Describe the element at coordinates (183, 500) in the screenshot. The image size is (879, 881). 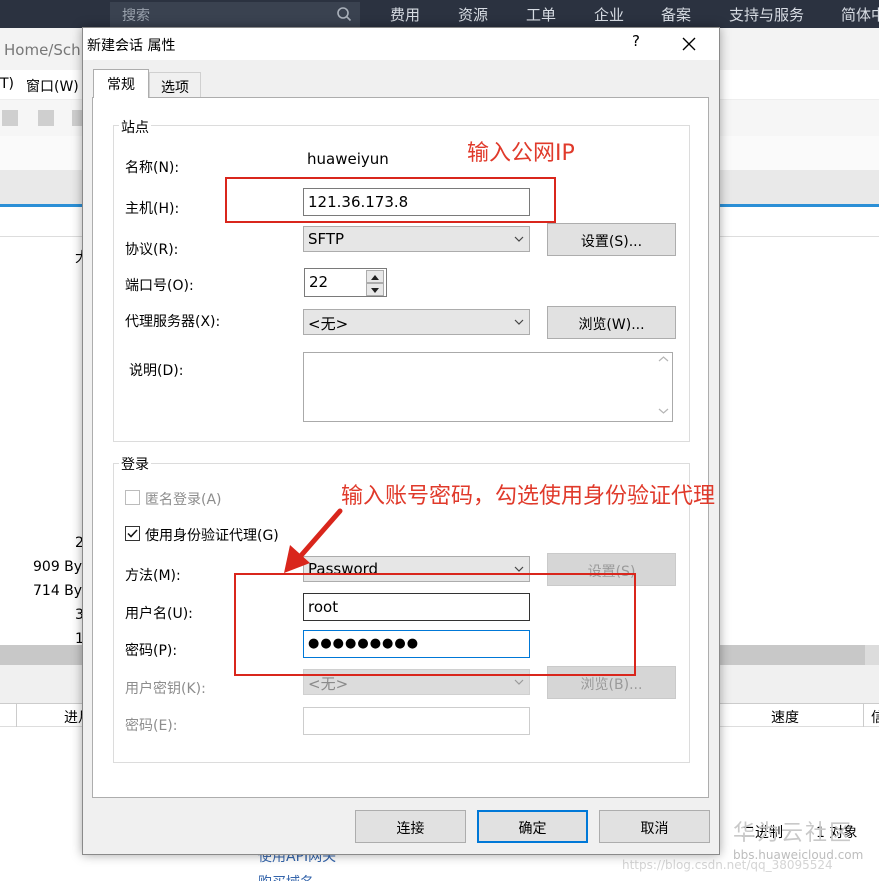
I see `anonymous-login-label: 匿名登录(A)` at that location.